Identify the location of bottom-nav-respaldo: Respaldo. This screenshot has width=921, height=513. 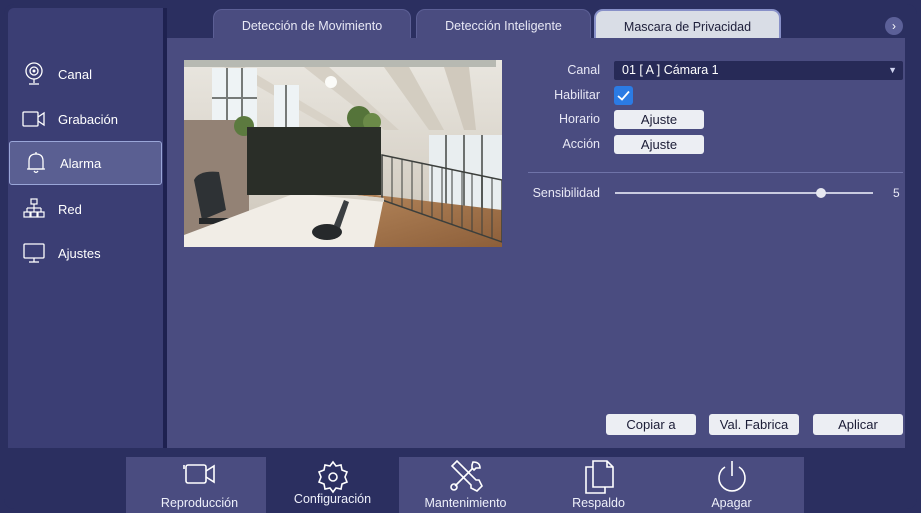
(598, 485).